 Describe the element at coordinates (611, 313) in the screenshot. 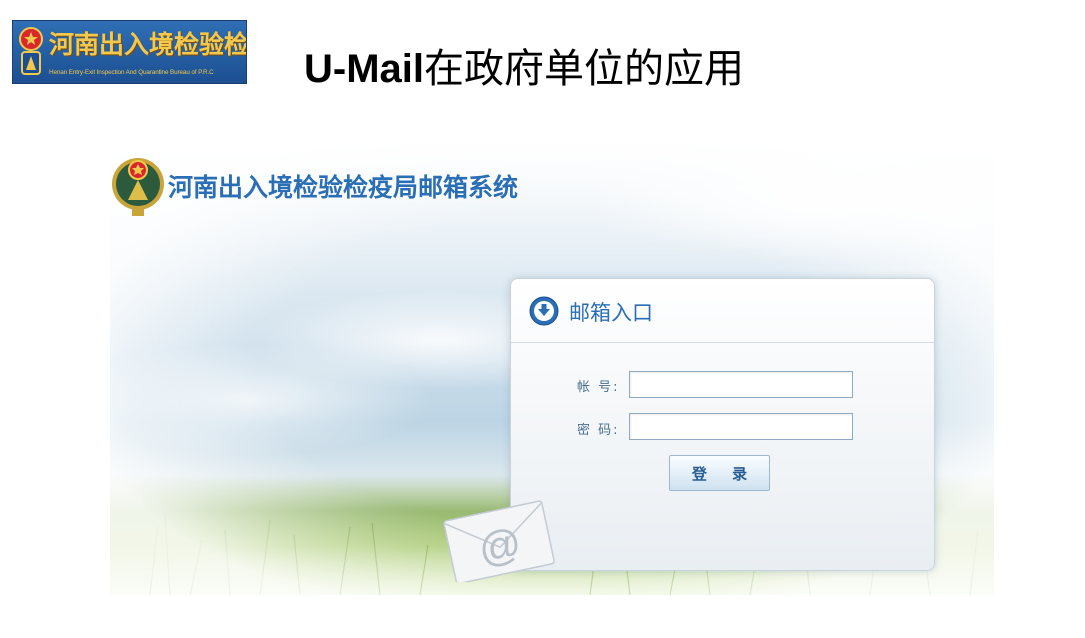

I see `login-heading: 邮箱入口` at that location.